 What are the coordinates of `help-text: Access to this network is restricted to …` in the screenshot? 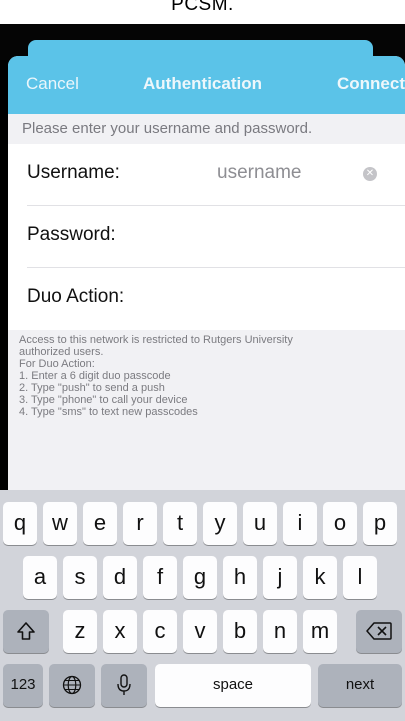 It's located at (156, 376).